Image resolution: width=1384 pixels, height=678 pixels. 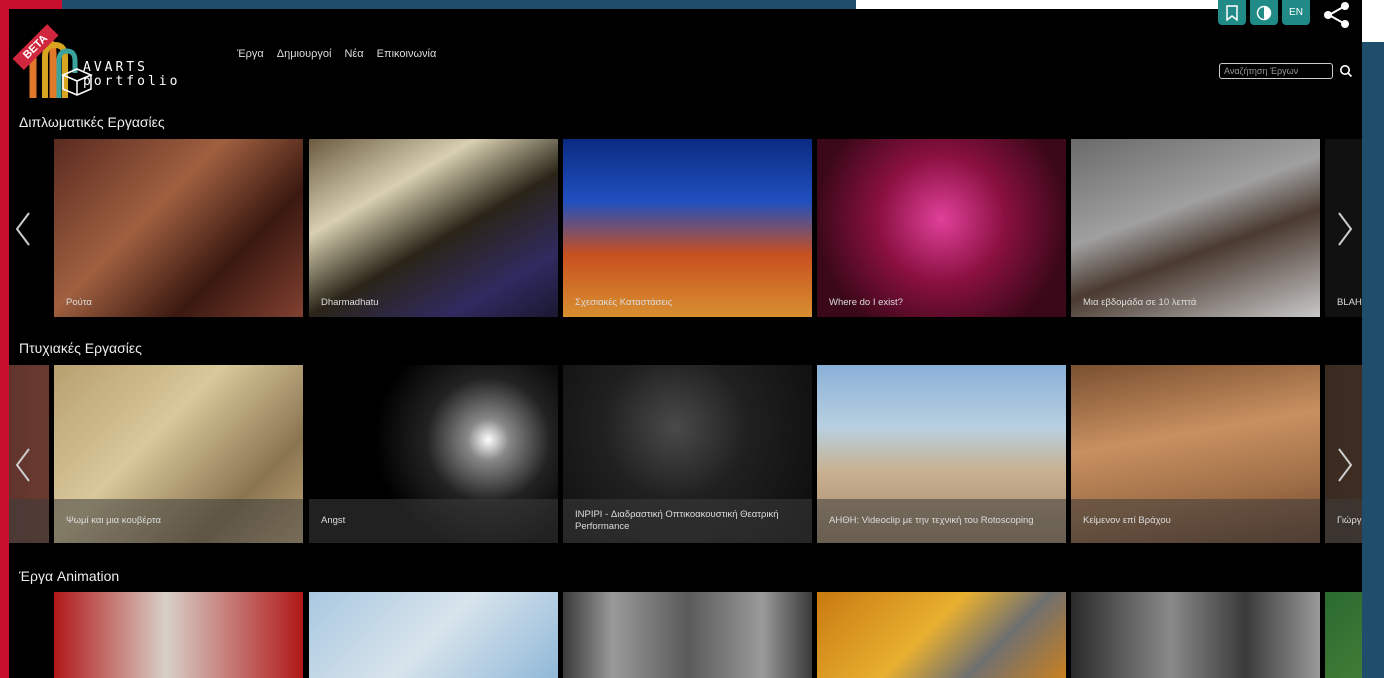 What do you see at coordinates (459, 4) in the screenshot?
I see `top-blue-strip` at bounding box center [459, 4].